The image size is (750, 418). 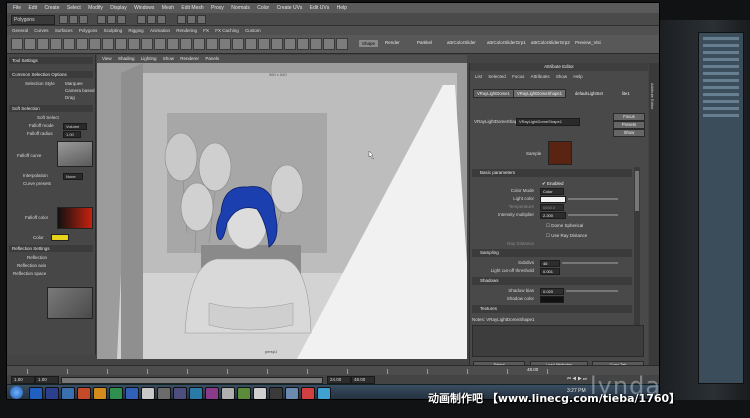 What do you see at coordinates (363, 380) in the screenshot?
I see `end-time-field: 48.00` at bounding box center [363, 380].